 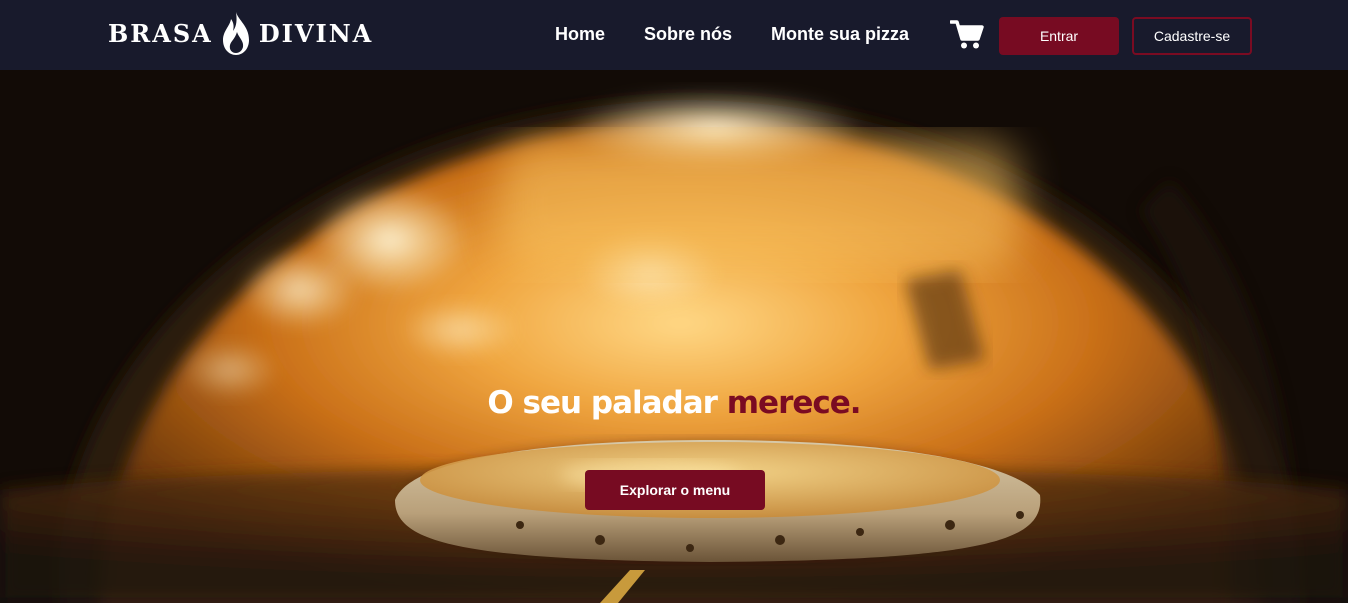 I want to click on brand-name-right: DIVINA, so click(x=316, y=33).